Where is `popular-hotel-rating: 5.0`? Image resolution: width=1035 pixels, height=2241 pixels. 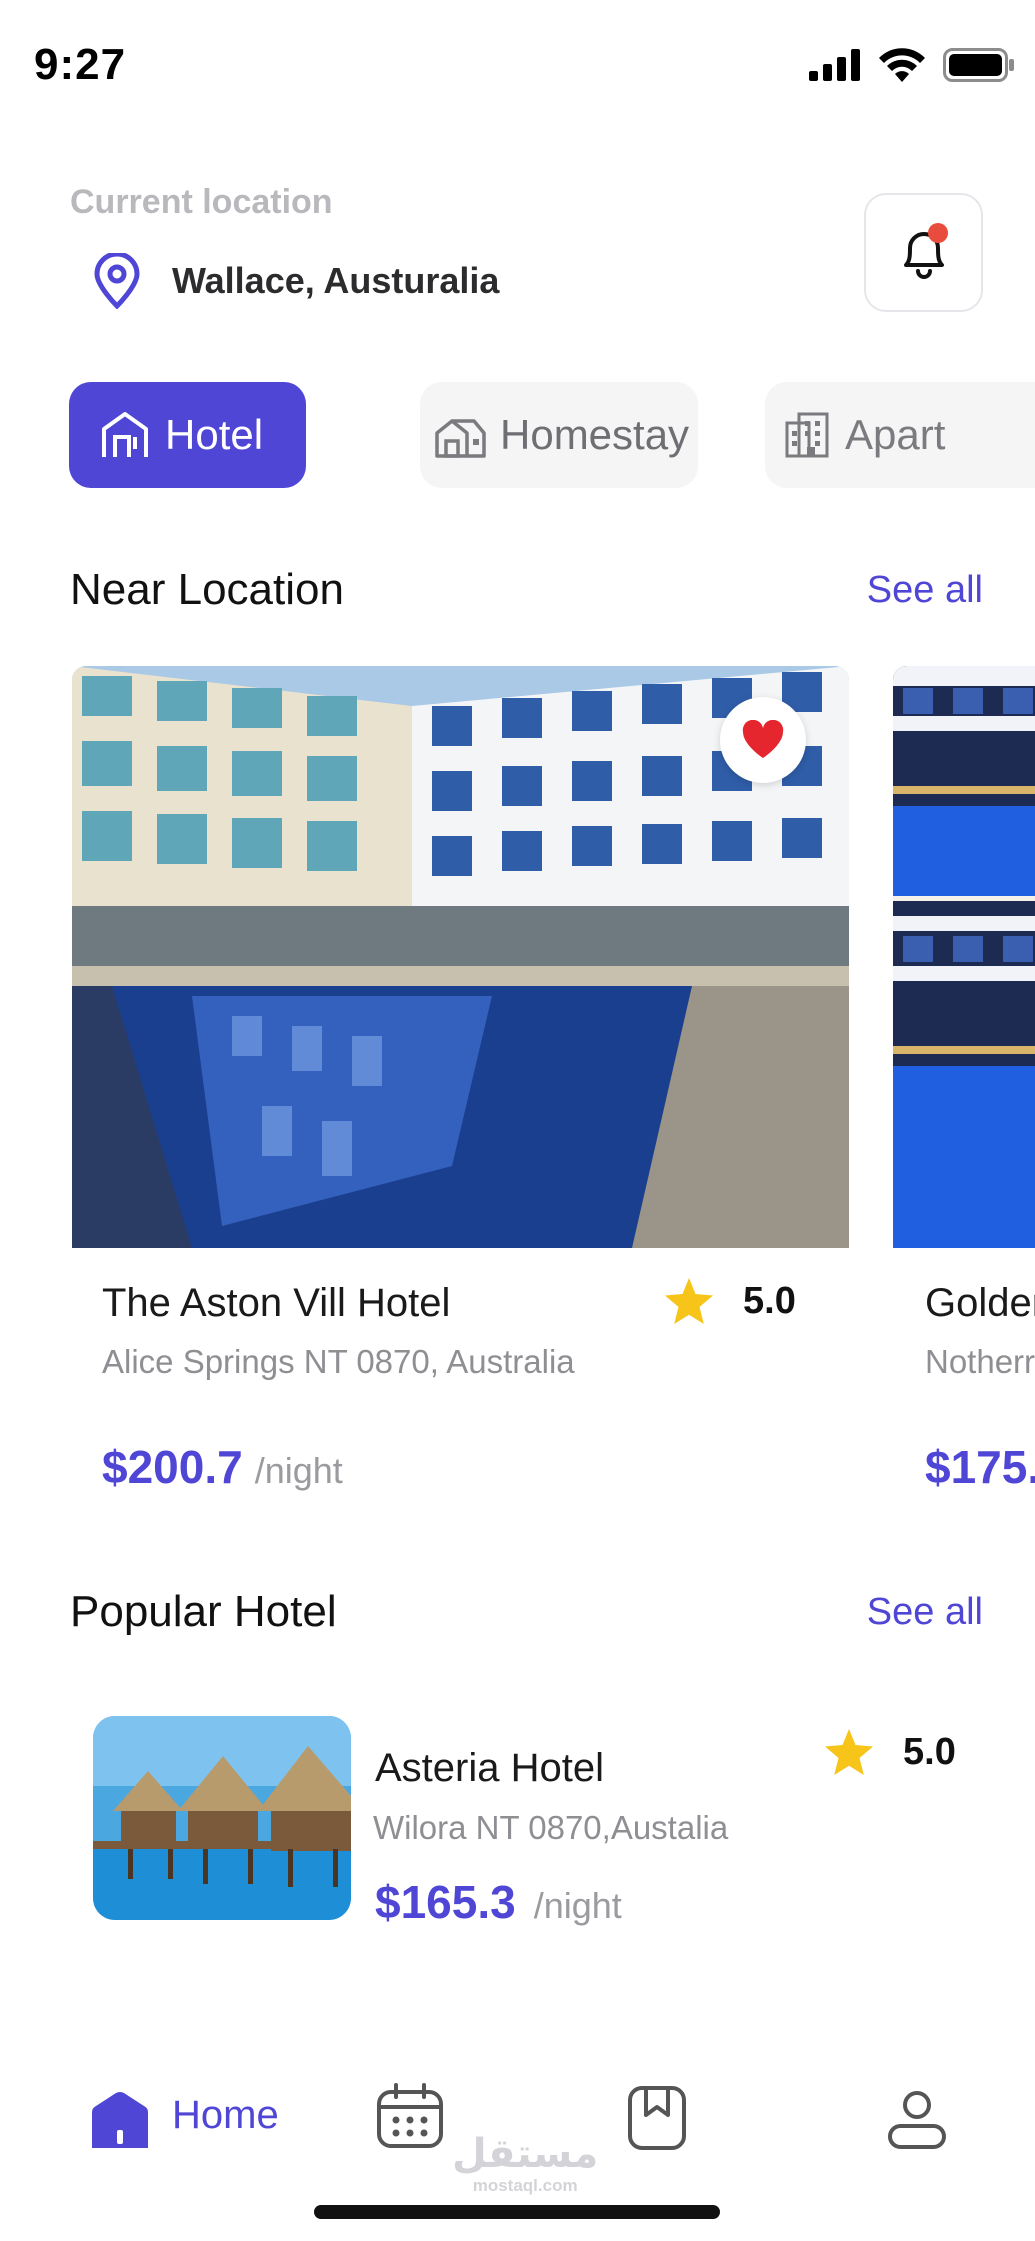 popular-hotel-rating: 5.0 is located at coordinates (889, 1752).